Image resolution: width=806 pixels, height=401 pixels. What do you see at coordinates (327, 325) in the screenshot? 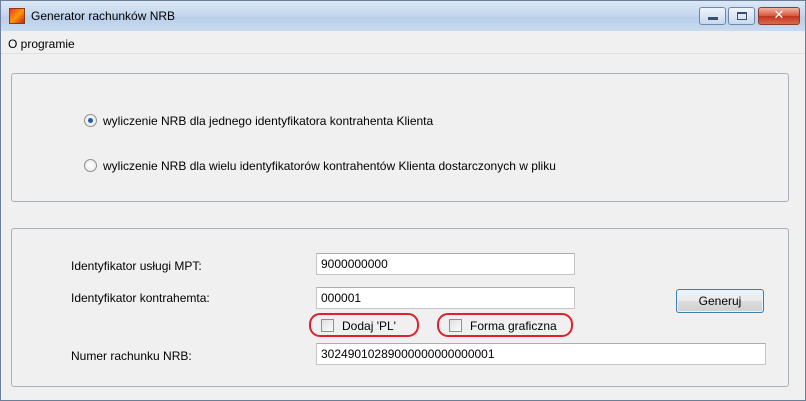
I see `add-pl-checkbox` at bounding box center [327, 325].